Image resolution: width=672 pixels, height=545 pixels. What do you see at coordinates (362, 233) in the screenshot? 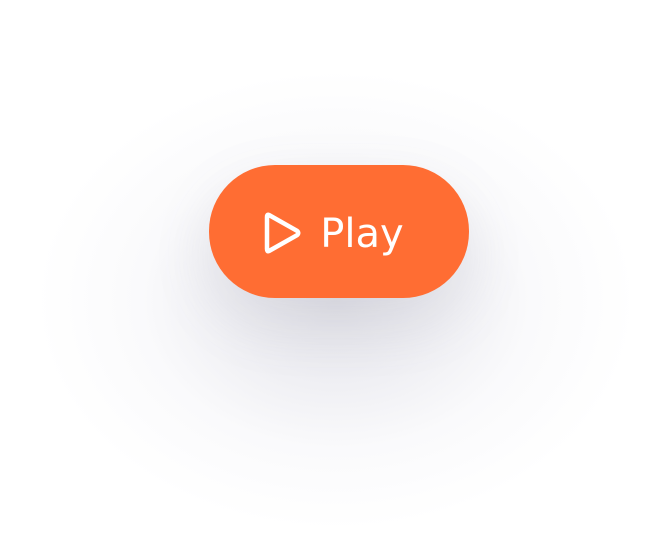
I see `play-label: Play` at bounding box center [362, 233].